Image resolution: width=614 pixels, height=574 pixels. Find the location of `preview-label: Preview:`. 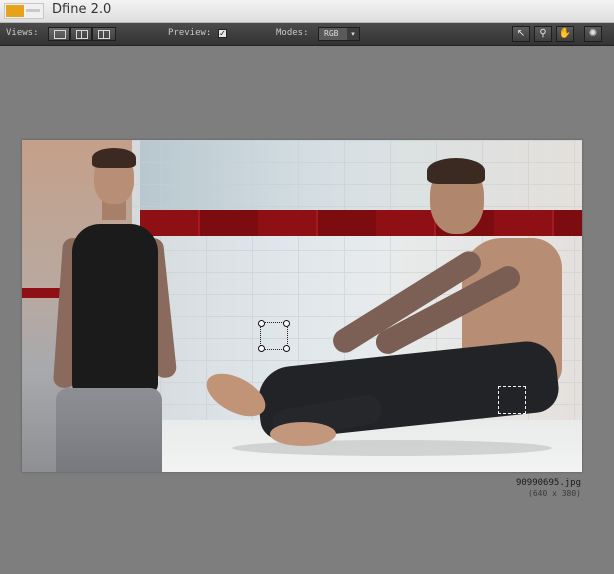

preview-label: Preview: is located at coordinates (190, 33).